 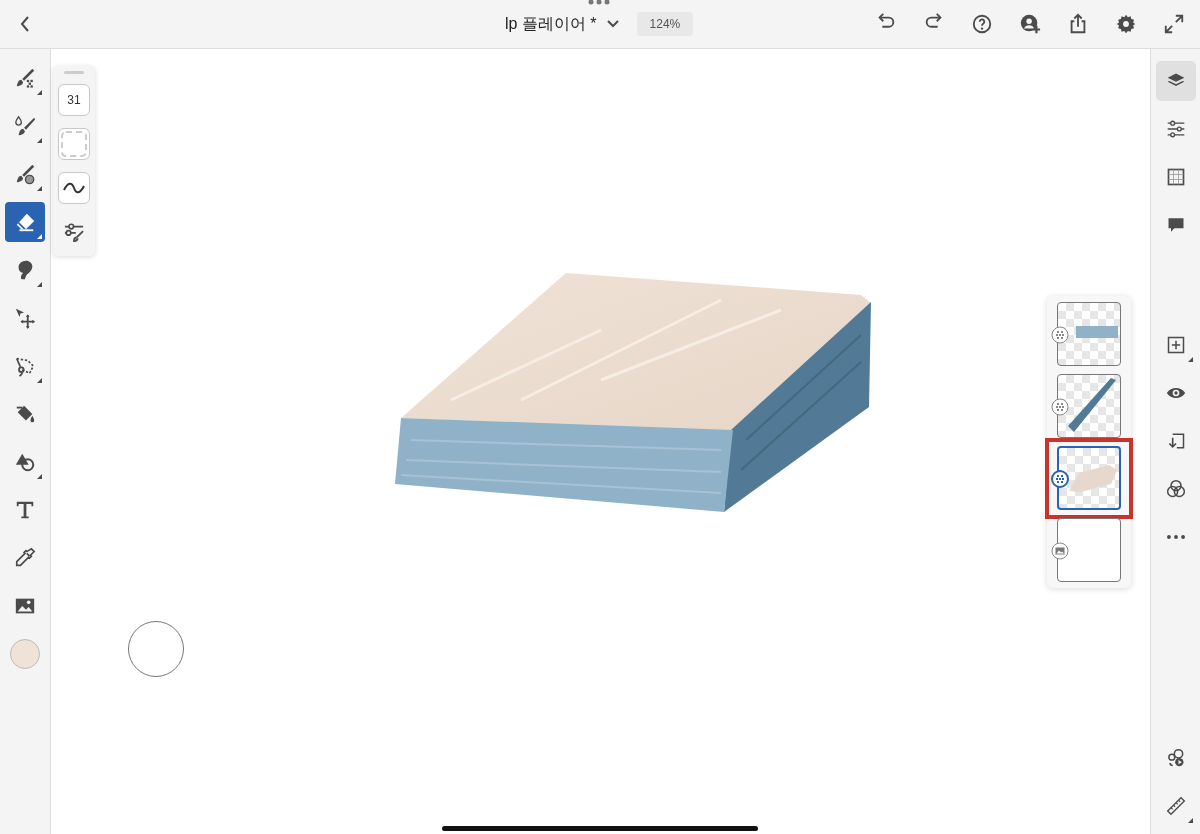 What do you see at coordinates (1175, 177) in the screenshot?
I see `grid-icon` at bounding box center [1175, 177].